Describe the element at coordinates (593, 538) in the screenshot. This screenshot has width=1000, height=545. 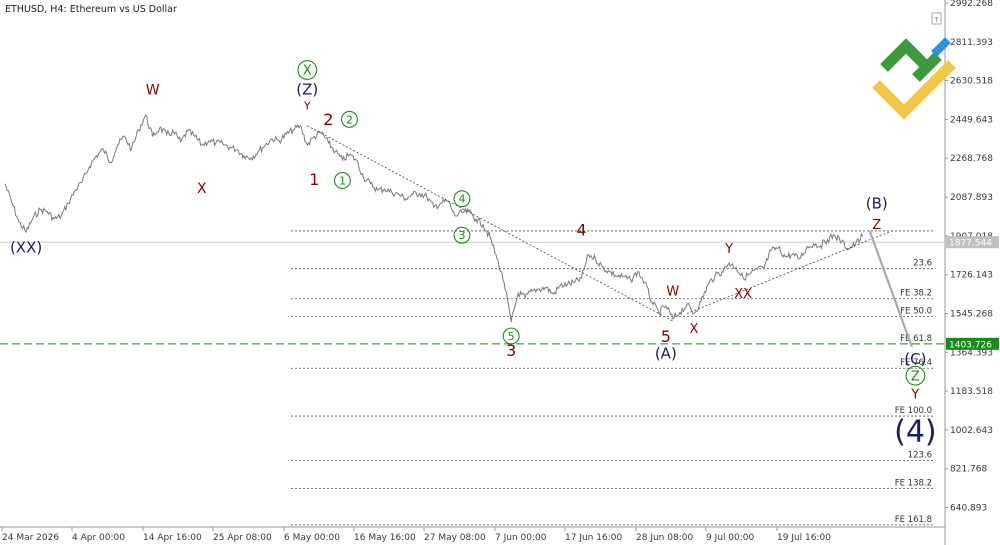
I see `time-axis-label: 17 Jun 16:00` at that location.